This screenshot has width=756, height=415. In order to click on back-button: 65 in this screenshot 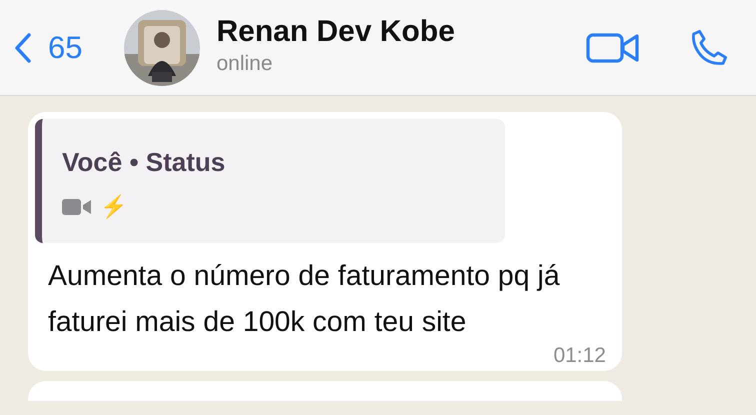, I will do `click(48, 48)`.